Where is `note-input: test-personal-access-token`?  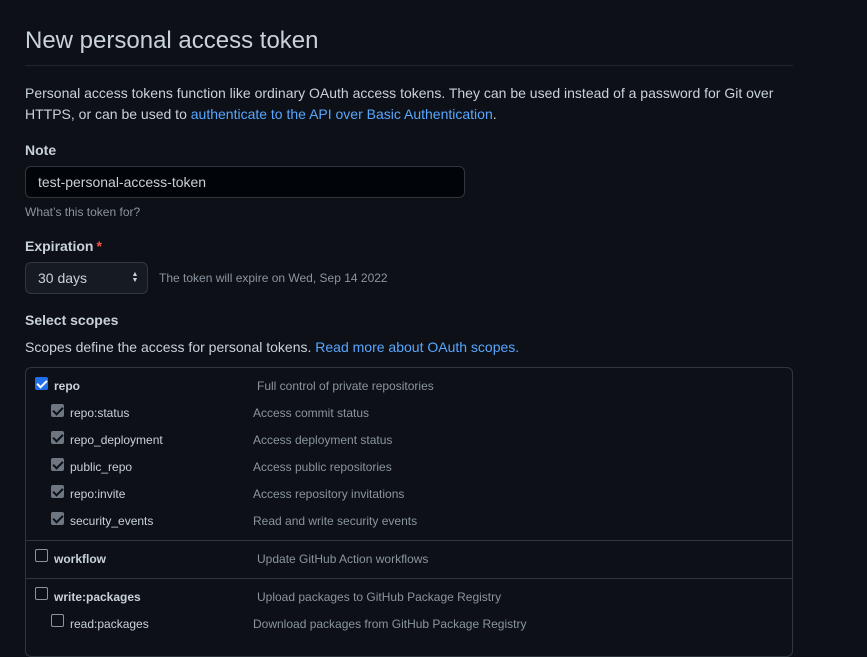 note-input: test-personal-access-token is located at coordinates (245, 182).